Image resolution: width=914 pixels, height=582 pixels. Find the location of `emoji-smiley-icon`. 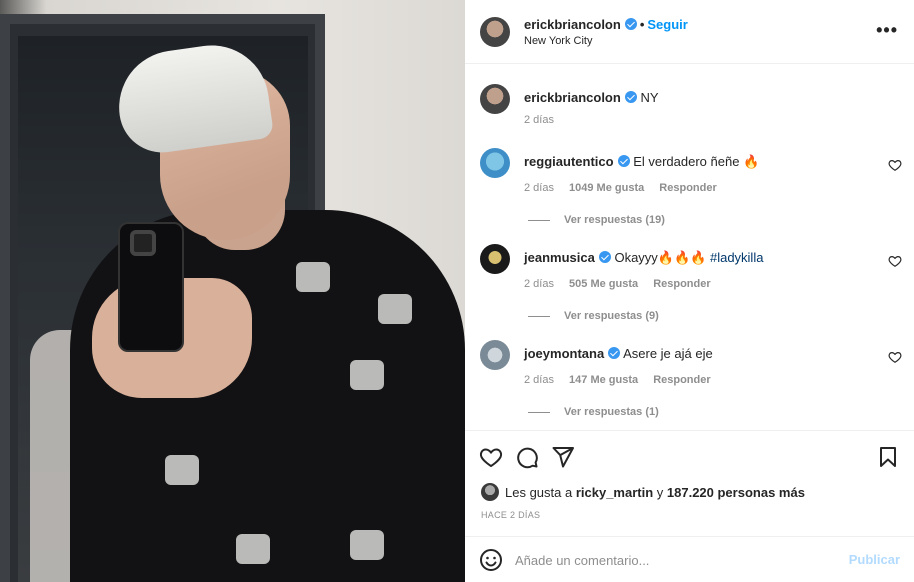

emoji-smiley-icon is located at coordinates (491, 560).